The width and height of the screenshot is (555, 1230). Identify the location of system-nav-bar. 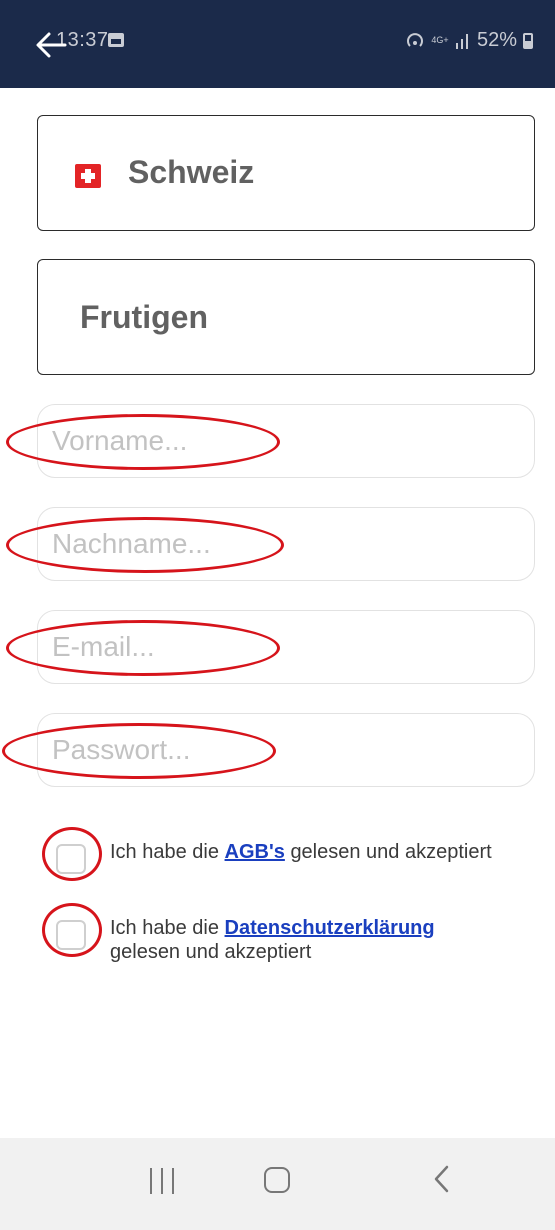
(277, 1184).